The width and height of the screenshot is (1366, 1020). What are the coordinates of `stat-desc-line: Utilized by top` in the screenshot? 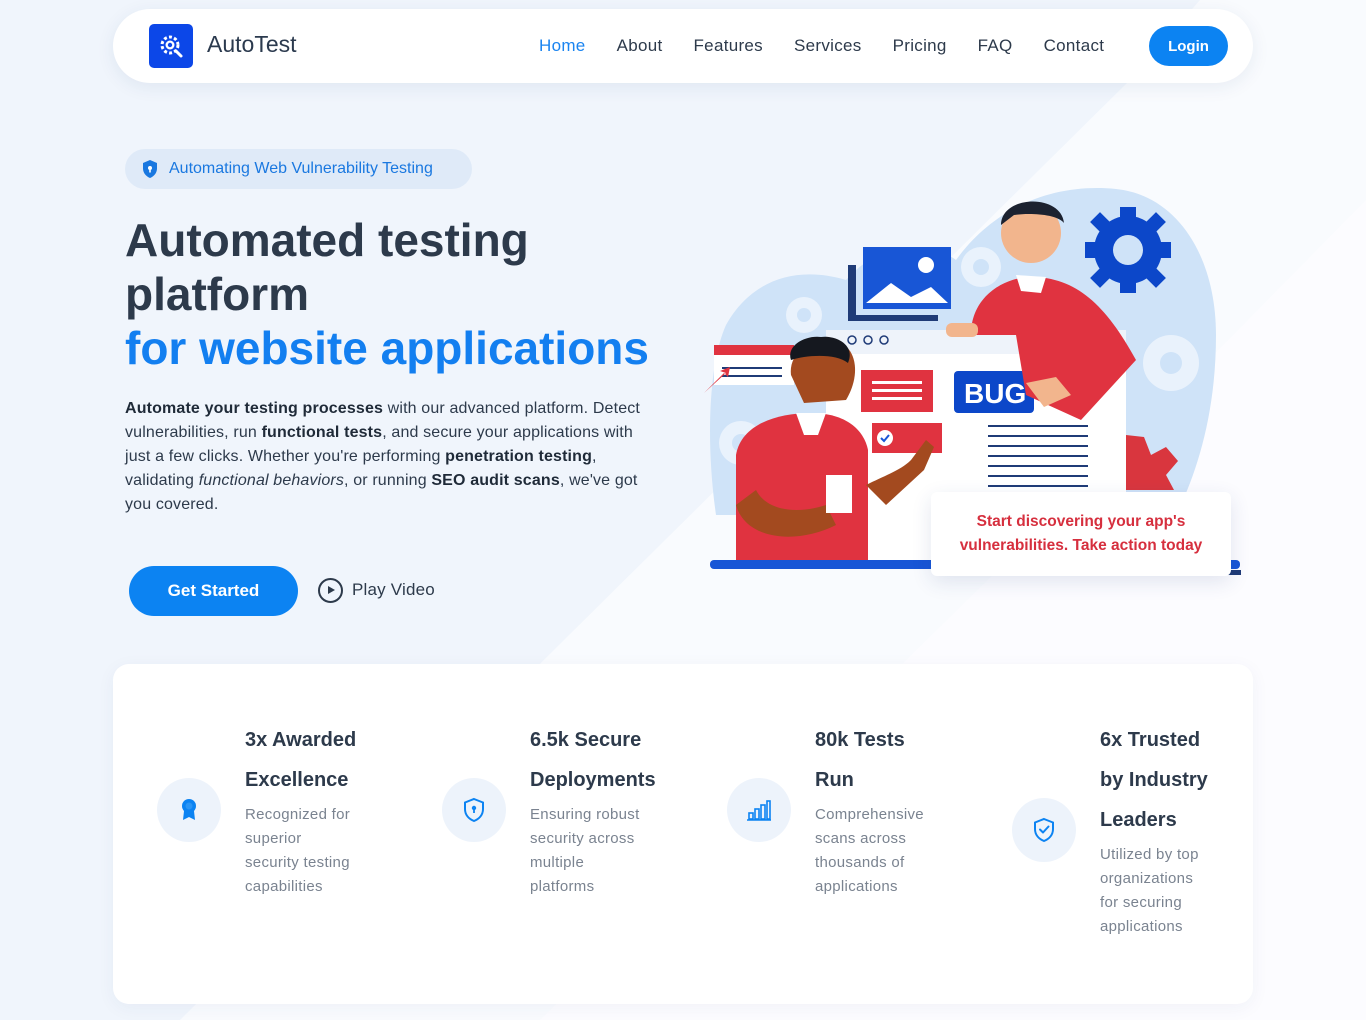 It's located at (1149, 854).